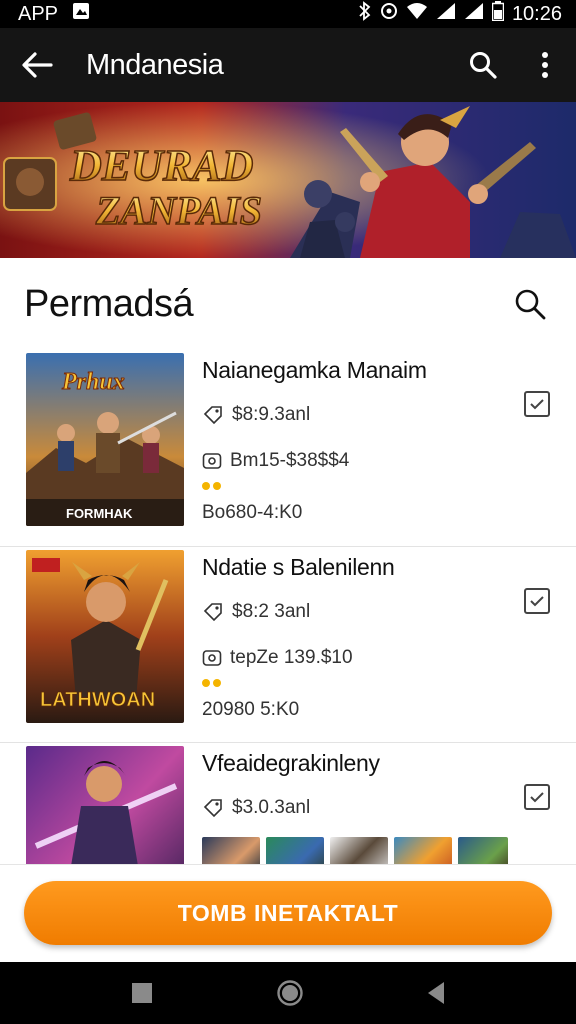 The height and width of the screenshot is (1024, 576). I want to click on wifi-icon, so click(417, 14).